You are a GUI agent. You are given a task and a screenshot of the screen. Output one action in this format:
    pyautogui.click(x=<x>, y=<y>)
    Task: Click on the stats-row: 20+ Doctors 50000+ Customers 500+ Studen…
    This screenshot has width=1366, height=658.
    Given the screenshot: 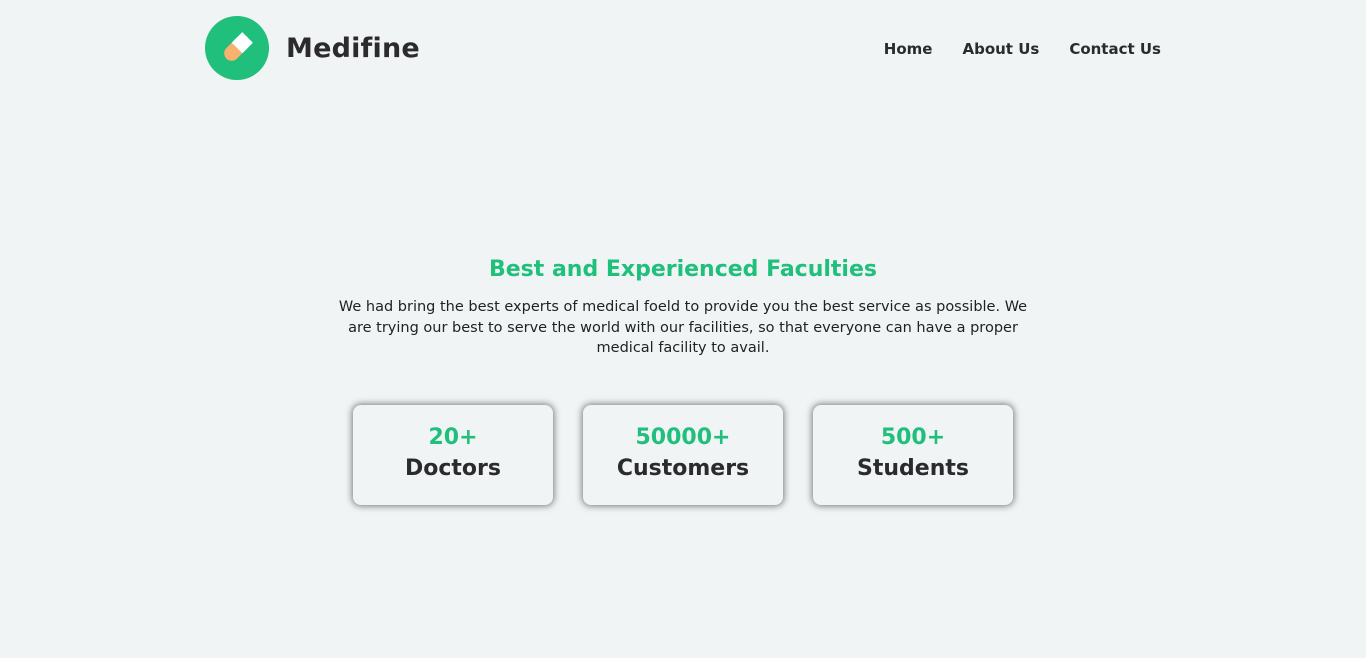 What is the action you would take?
    pyautogui.click(x=683, y=455)
    